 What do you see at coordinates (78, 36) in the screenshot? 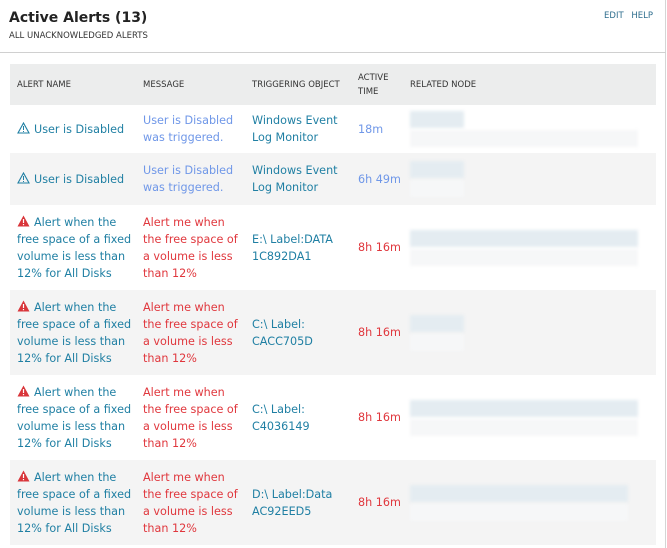
I see `panel-subtitle: ALL UNACKNOWLEDGED ALERTS` at bounding box center [78, 36].